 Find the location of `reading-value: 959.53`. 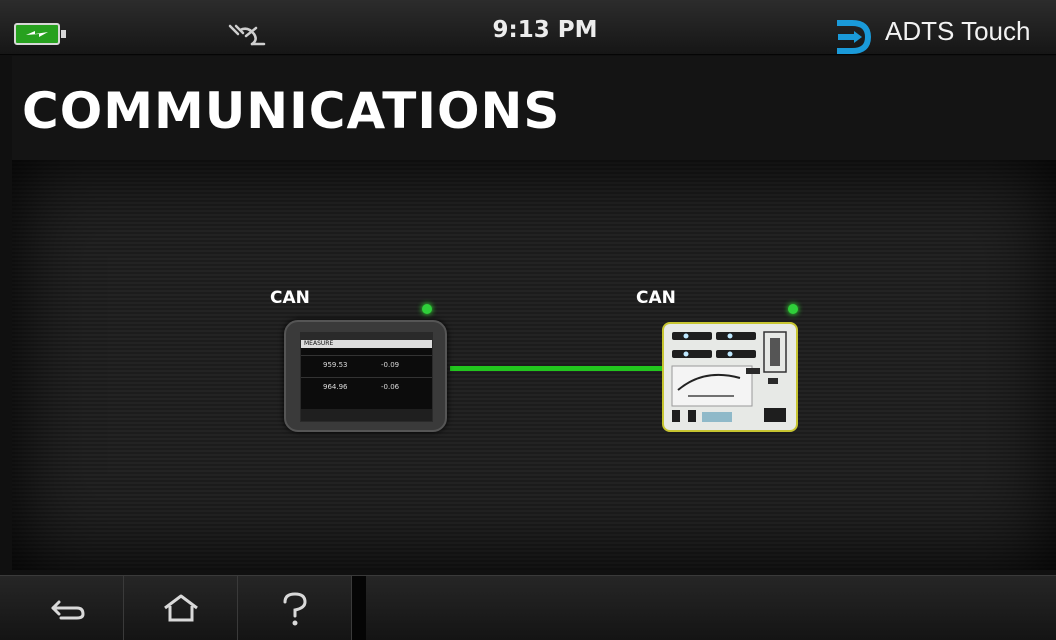

reading-value: 959.53 is located at coordinates (335, 365).